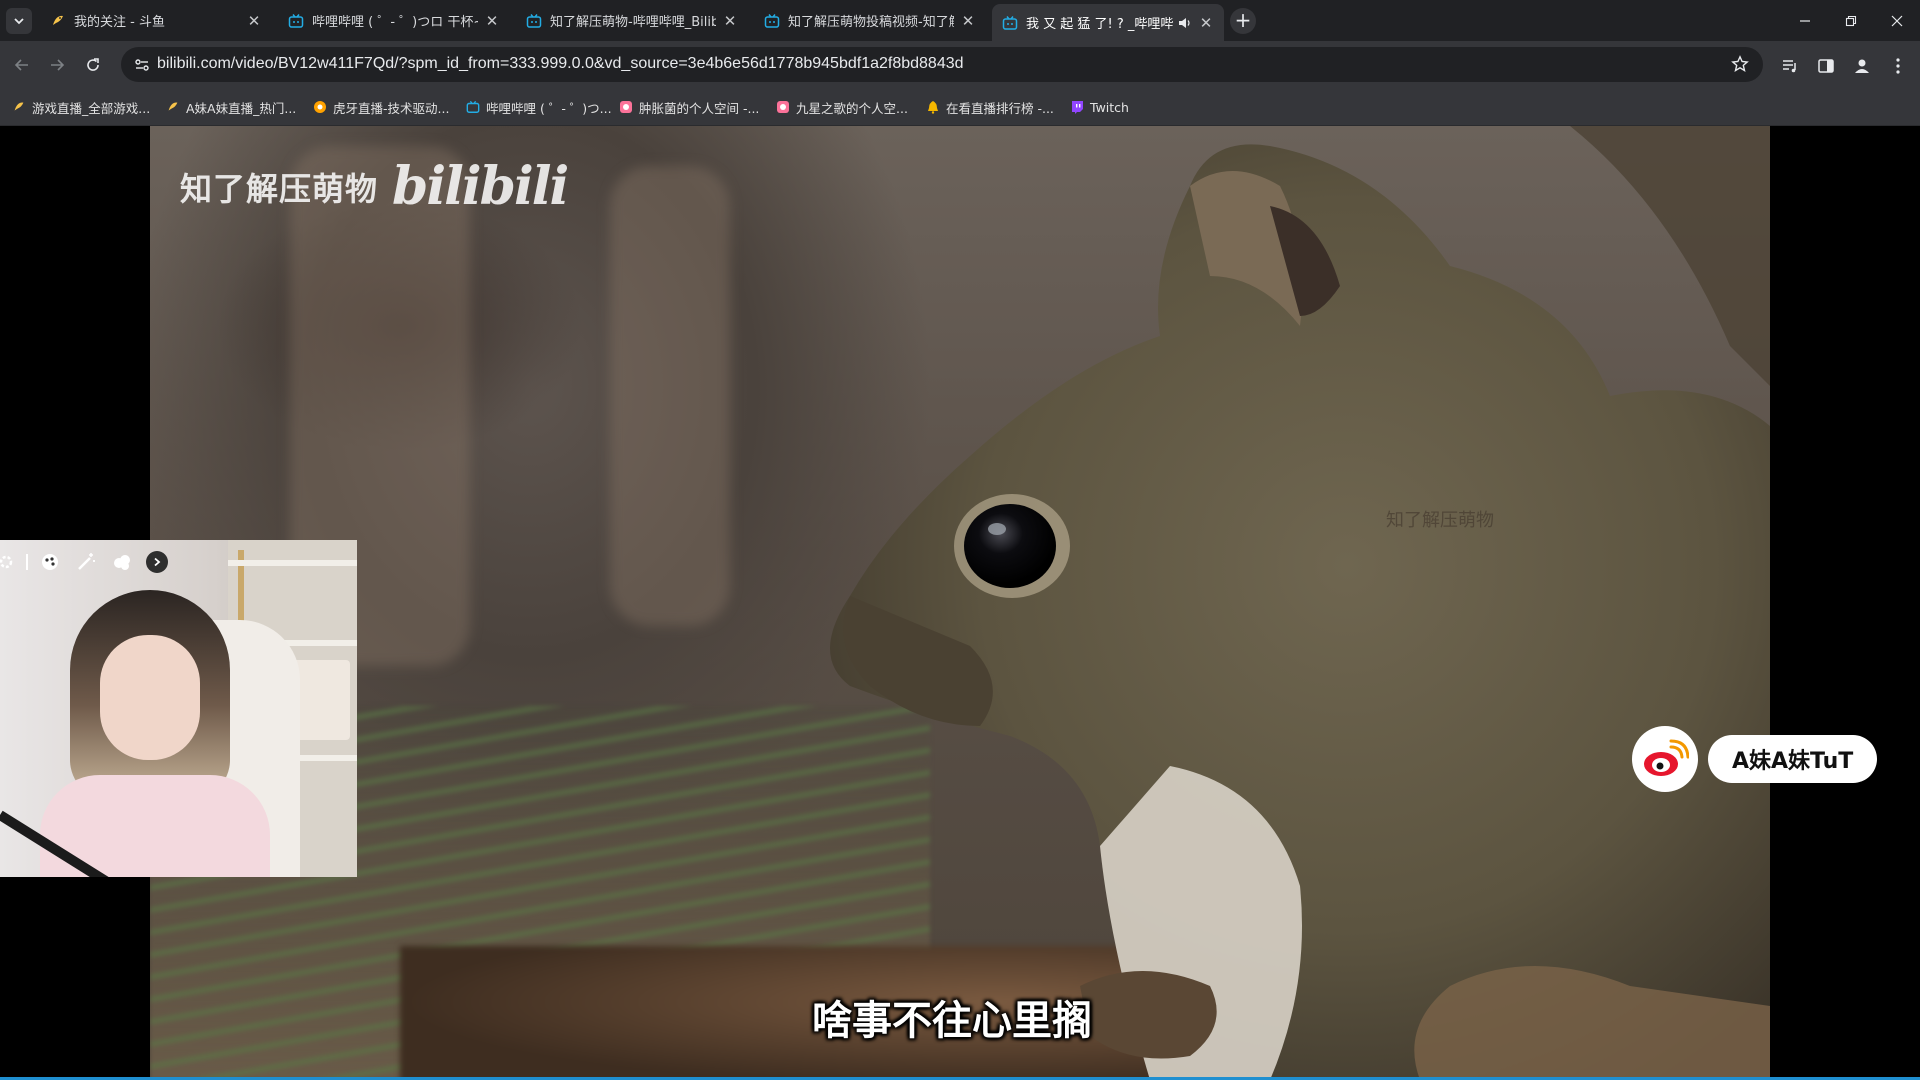 Image resolution: width=1920 pixels, height=1080 pixels. Describe the element at coordinates (1077, 107) in the screenshot. I see `twitch-icon` at that location.